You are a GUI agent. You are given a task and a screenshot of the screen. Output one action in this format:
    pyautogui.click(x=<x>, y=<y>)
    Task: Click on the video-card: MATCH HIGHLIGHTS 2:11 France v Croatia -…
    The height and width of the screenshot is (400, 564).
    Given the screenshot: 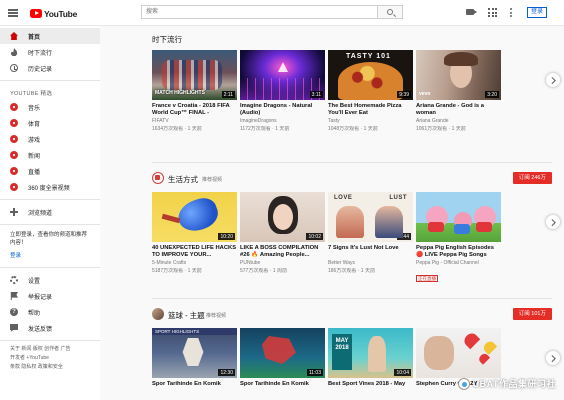 What is the action you would take?
    pyautogui.click(x=194, y=91)
    